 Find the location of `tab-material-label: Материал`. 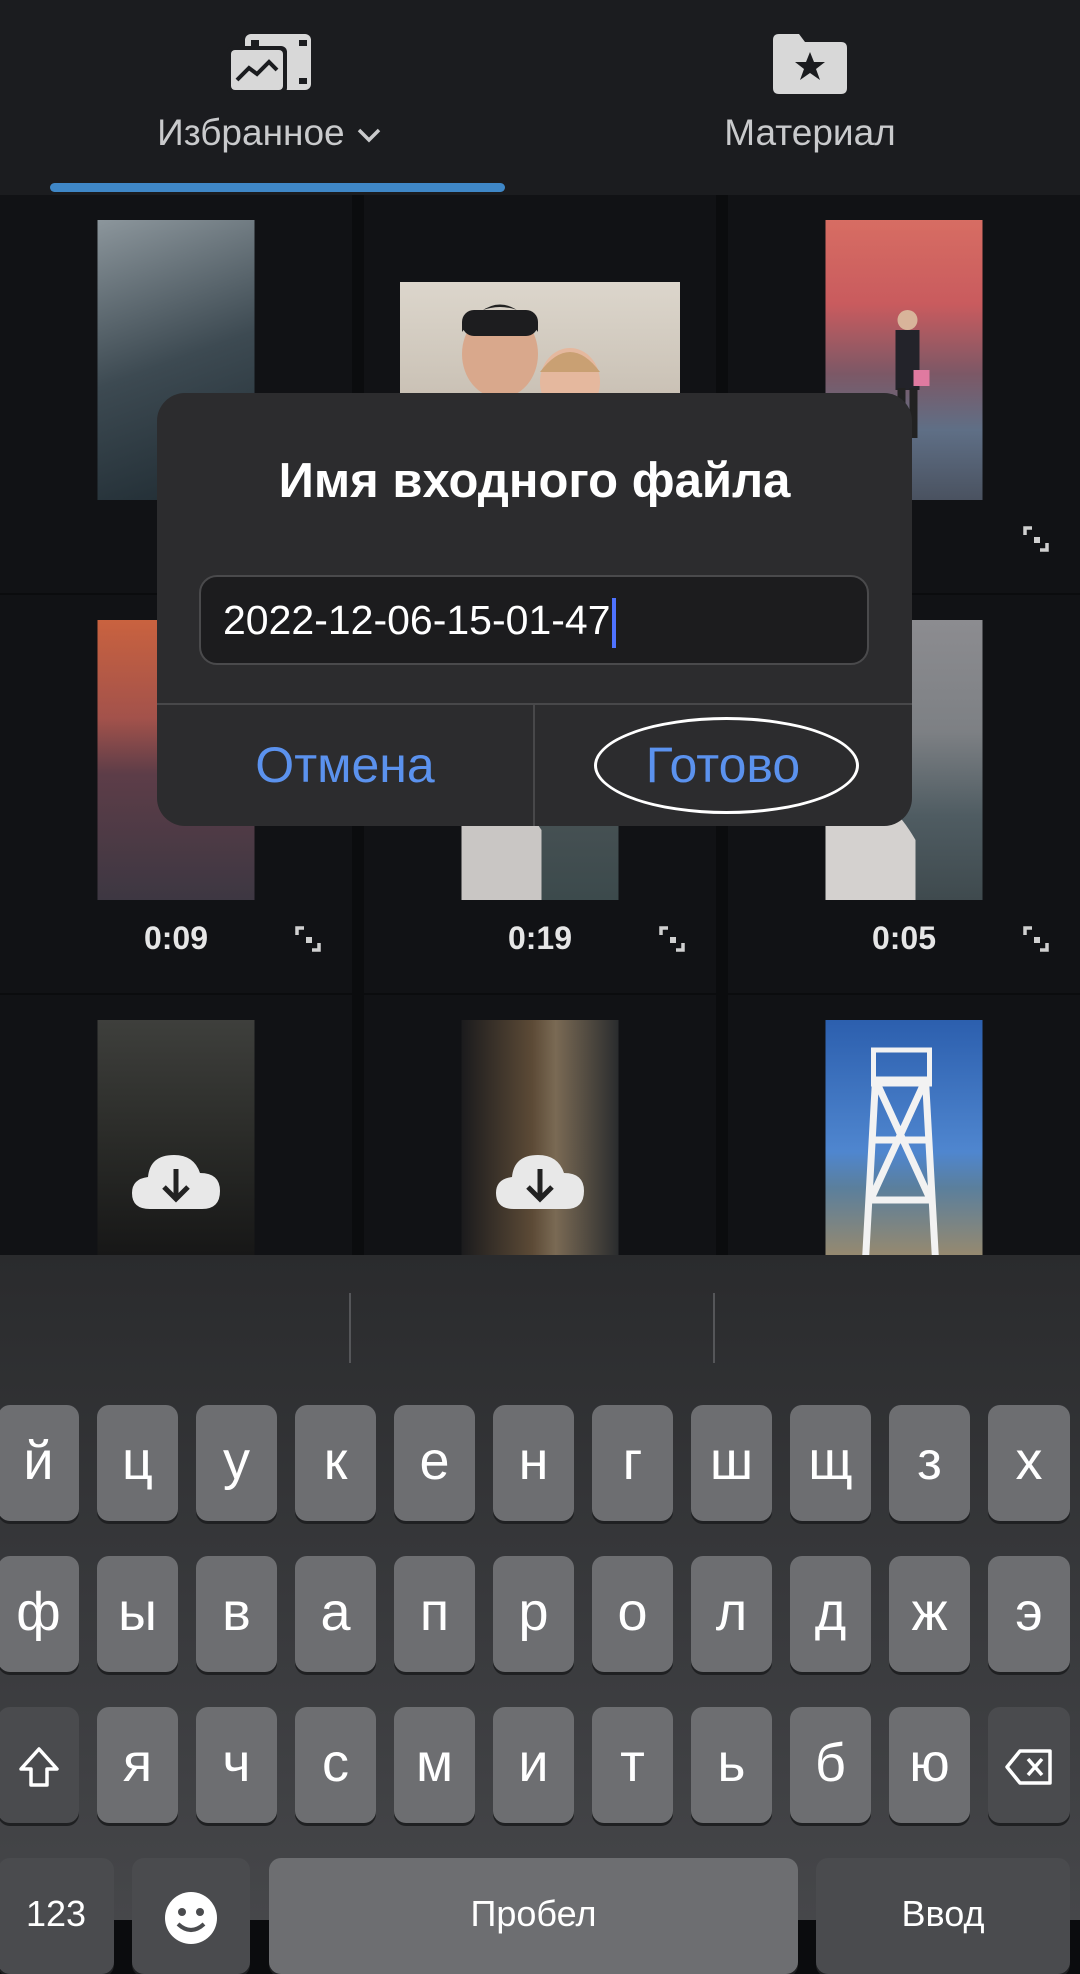

tab-material-label: Материал is located at coordinates (810, 132).